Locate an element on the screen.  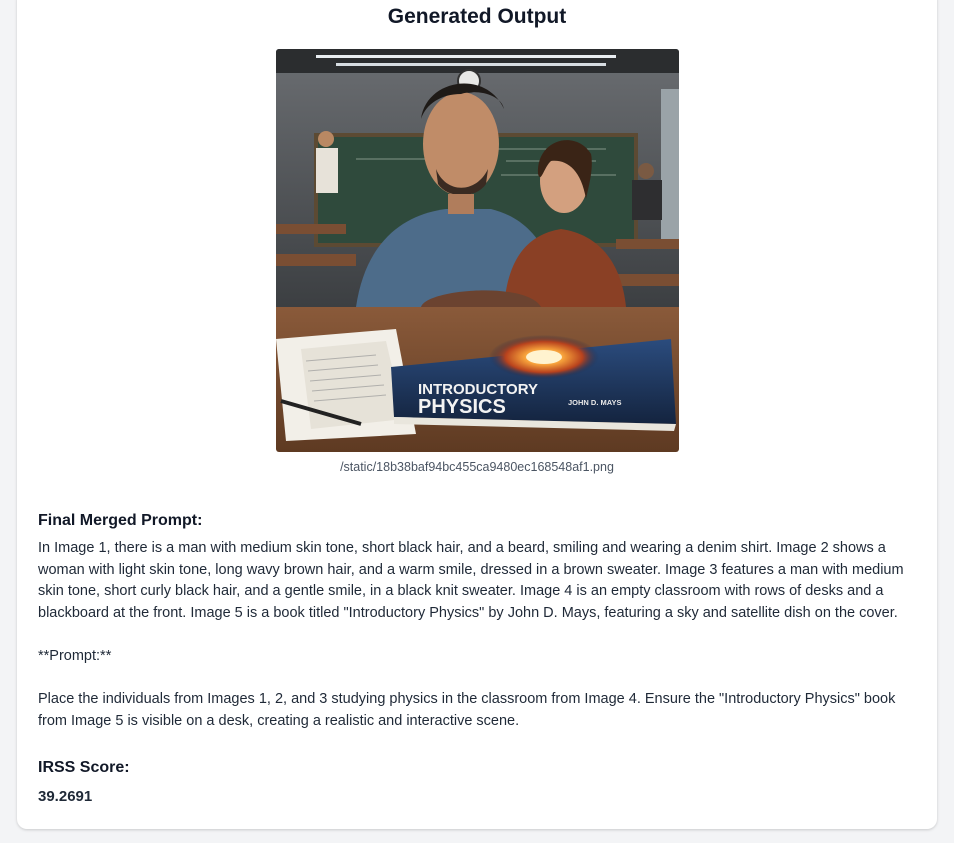
book-title-line2: PHYSICS is located at coordinates (462, 407).